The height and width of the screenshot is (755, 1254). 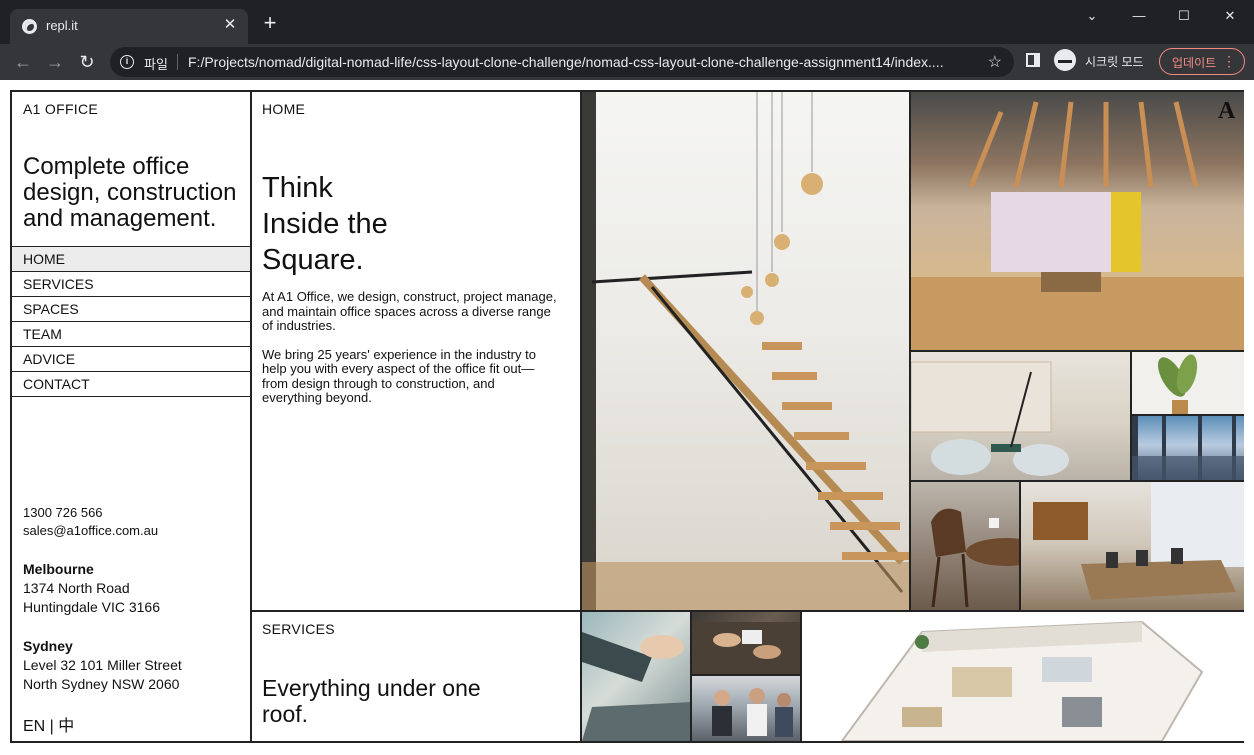 What do you see at coordinates (1022, 680) in the screenshot?
I see `floor-plan-illustration` at bounding box center [1022, 680].